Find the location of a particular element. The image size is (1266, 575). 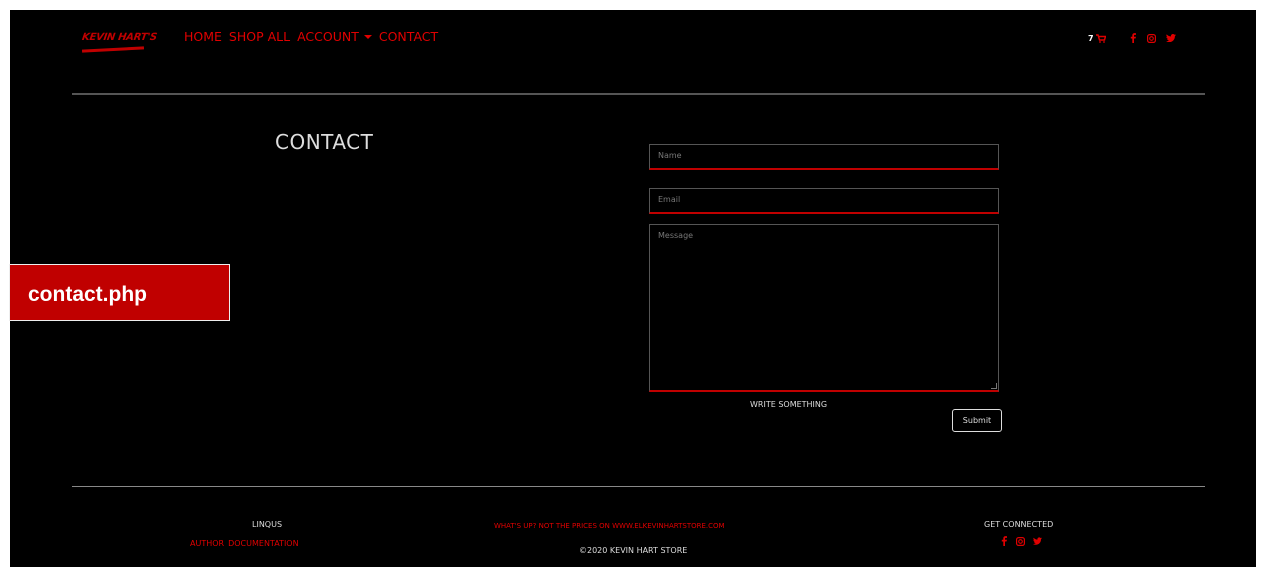

logo-underline is located at coordinates (113, 49).